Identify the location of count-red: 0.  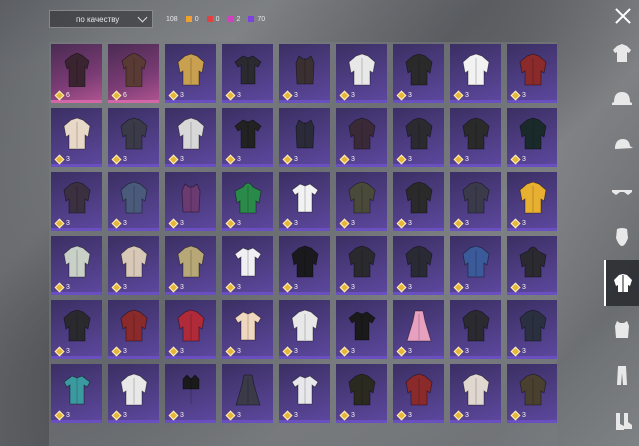
(213, 19).